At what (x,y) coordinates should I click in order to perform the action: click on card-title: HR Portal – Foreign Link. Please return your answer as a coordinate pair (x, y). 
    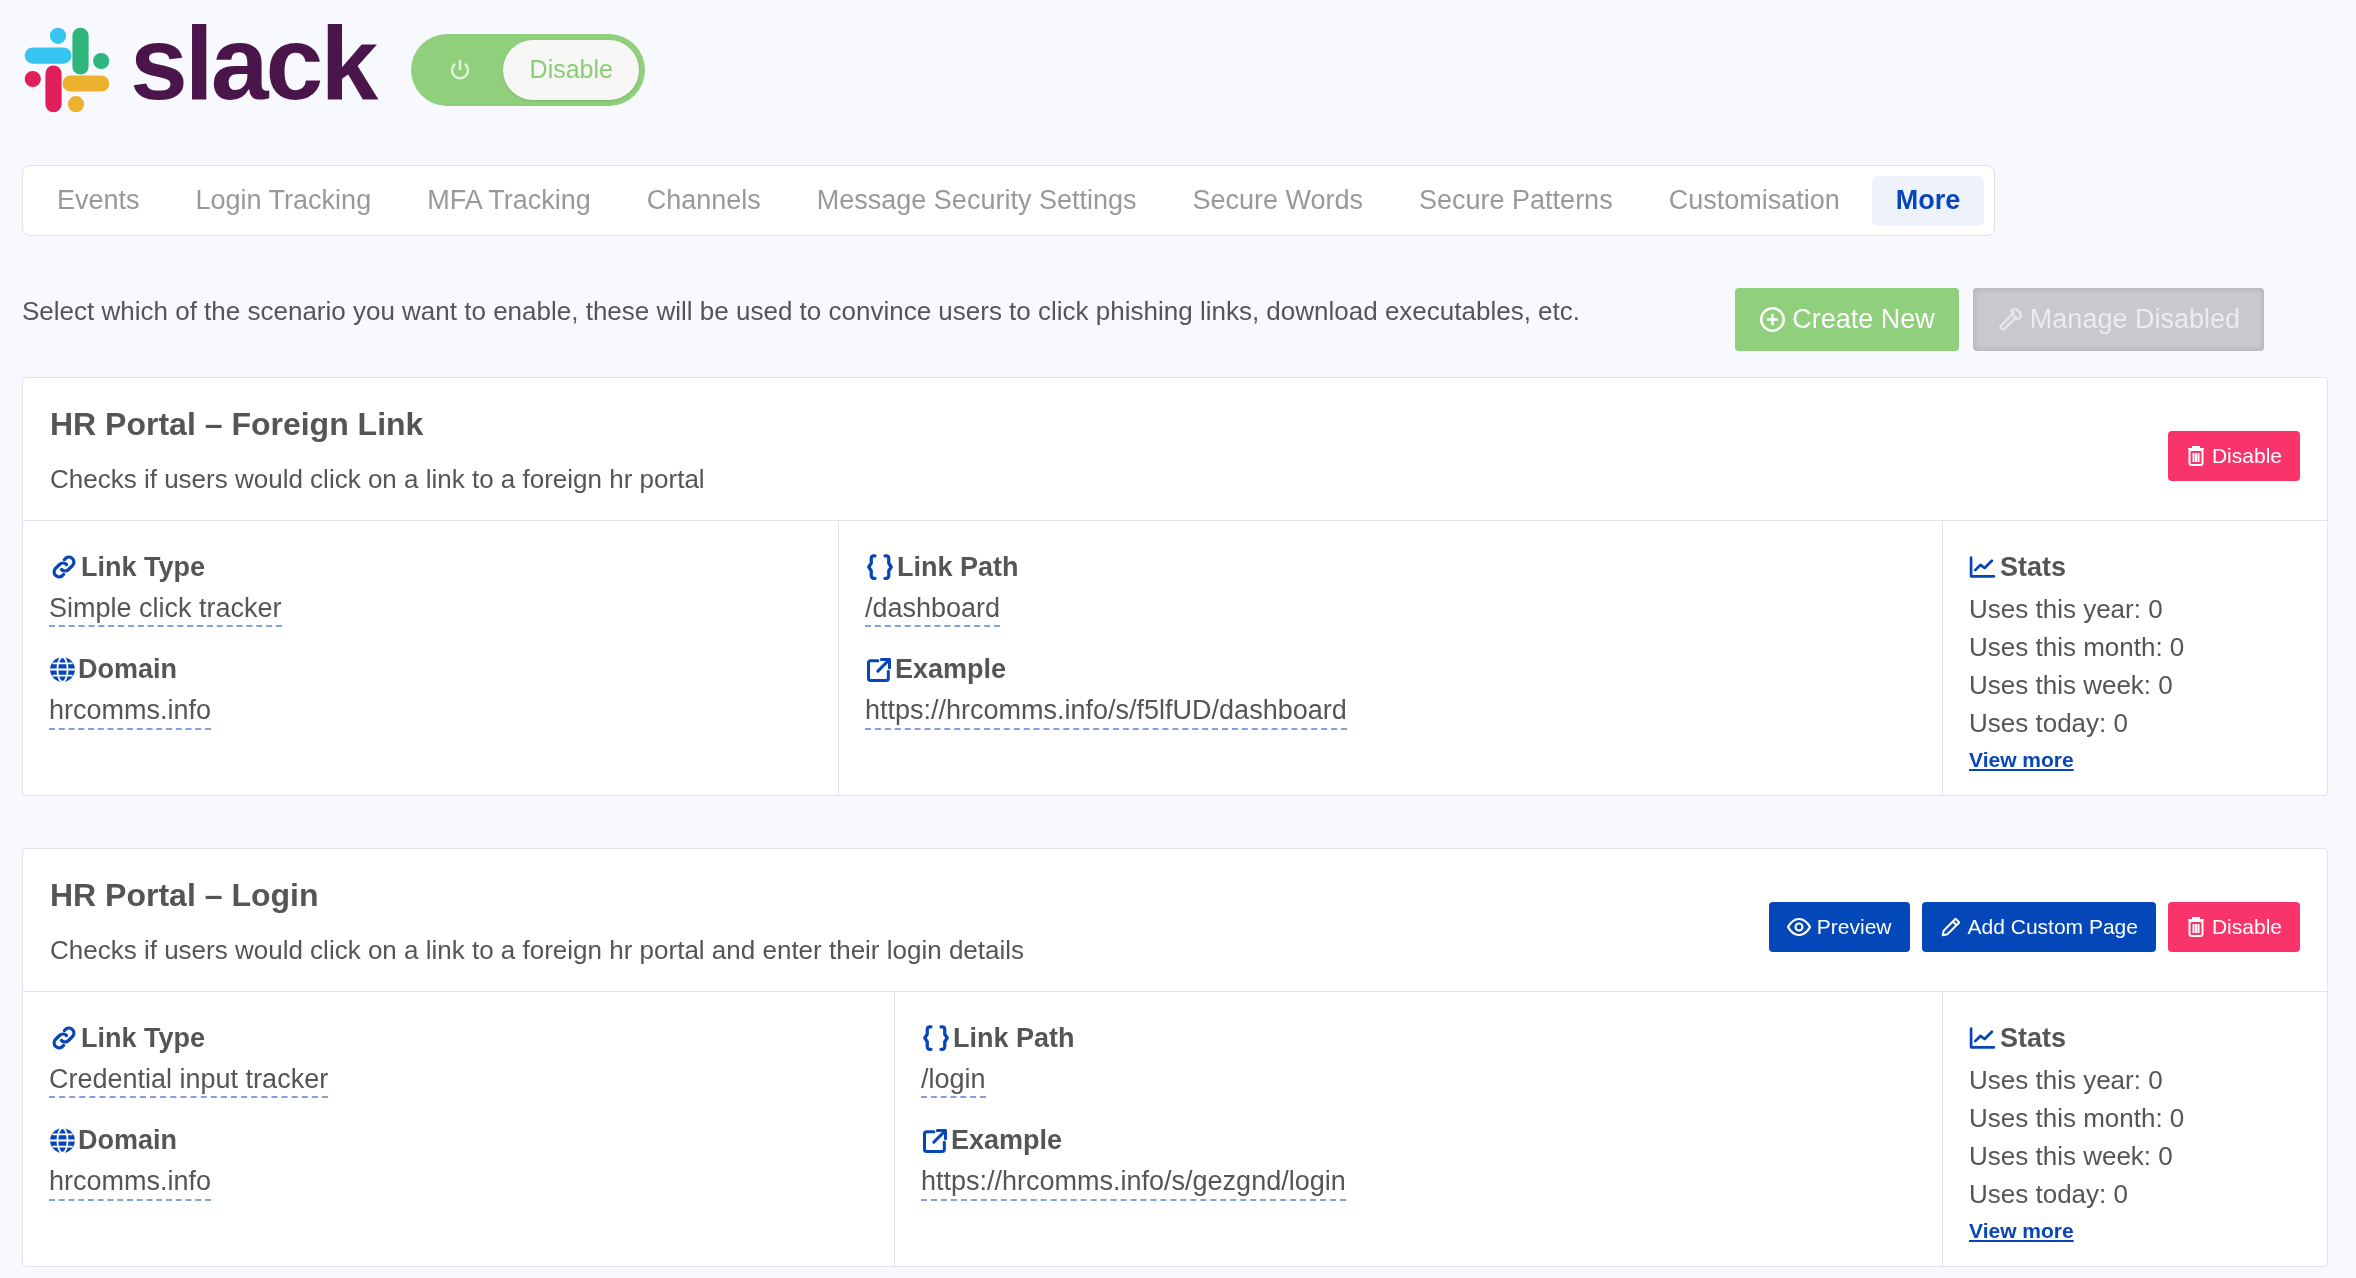
    Looking at the image, I should click on (237, 424).